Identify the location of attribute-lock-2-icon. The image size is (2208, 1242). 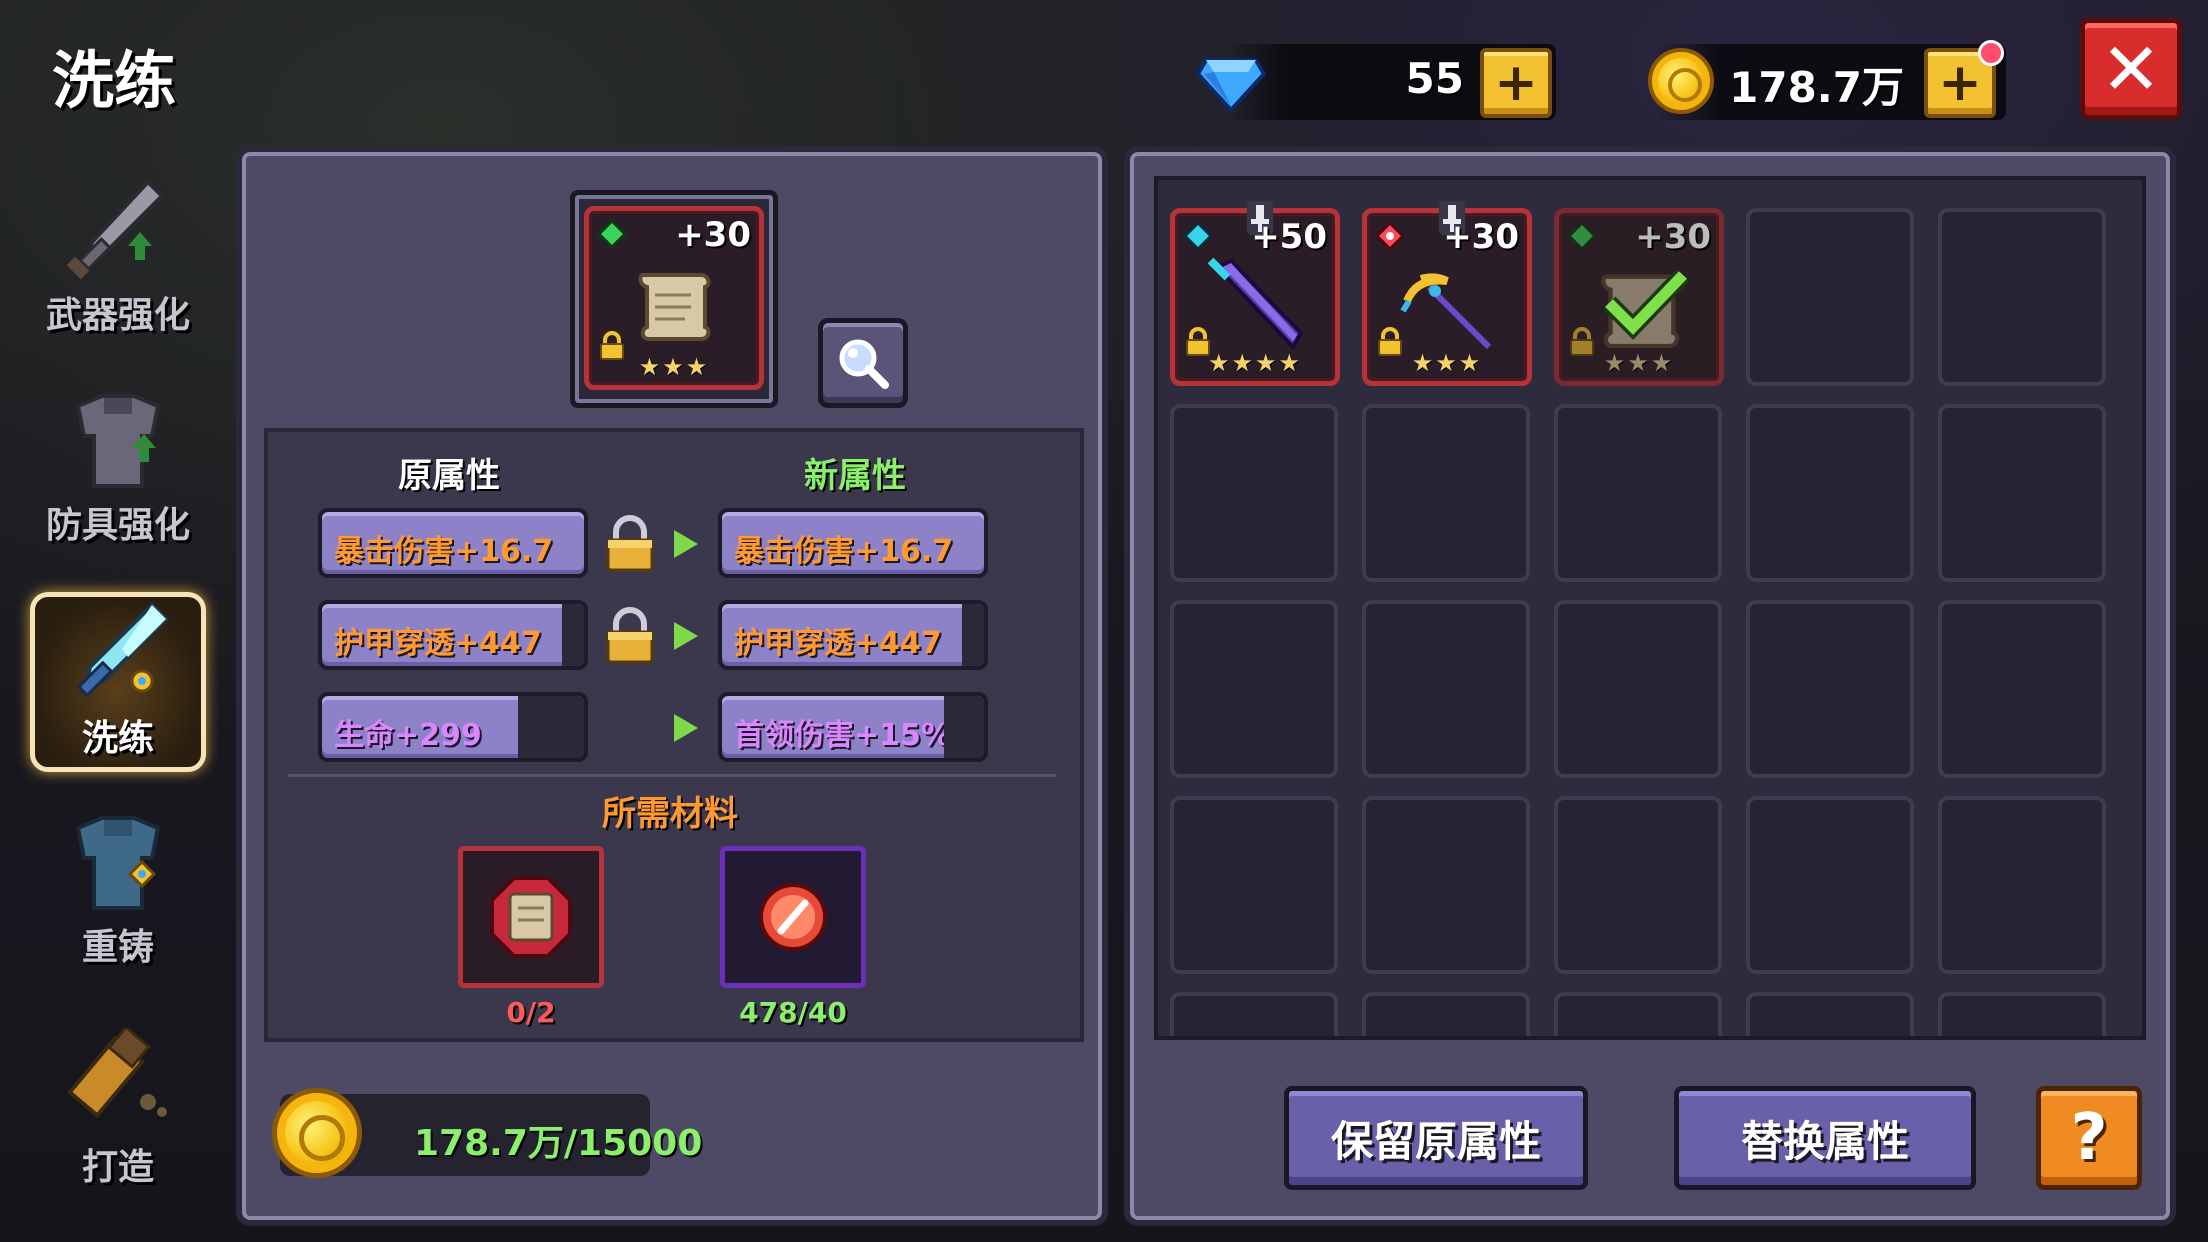
(630, 636).